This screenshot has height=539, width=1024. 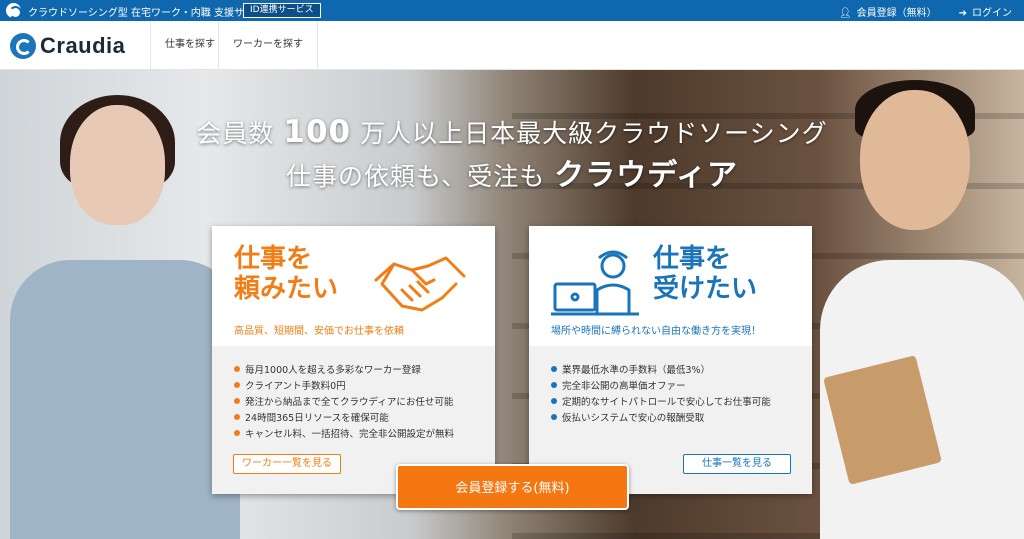 I want to click on list-item: 完全非公開の高単価オファー, so click(x=661, y=387).